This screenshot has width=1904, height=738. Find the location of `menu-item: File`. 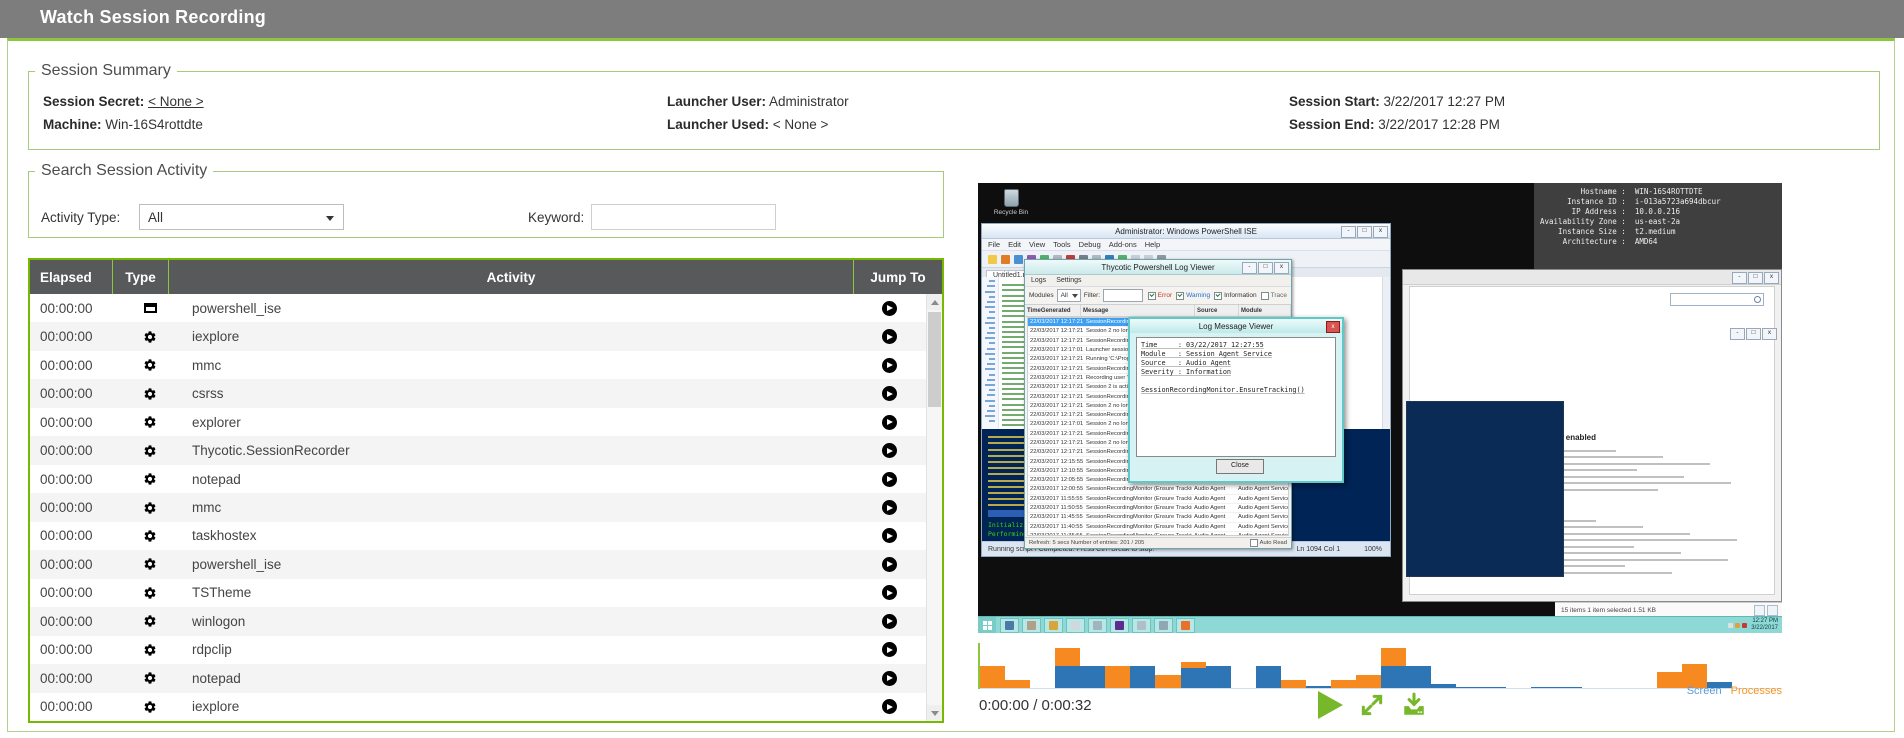

menu-item: File is located at coordinates (994, 244).